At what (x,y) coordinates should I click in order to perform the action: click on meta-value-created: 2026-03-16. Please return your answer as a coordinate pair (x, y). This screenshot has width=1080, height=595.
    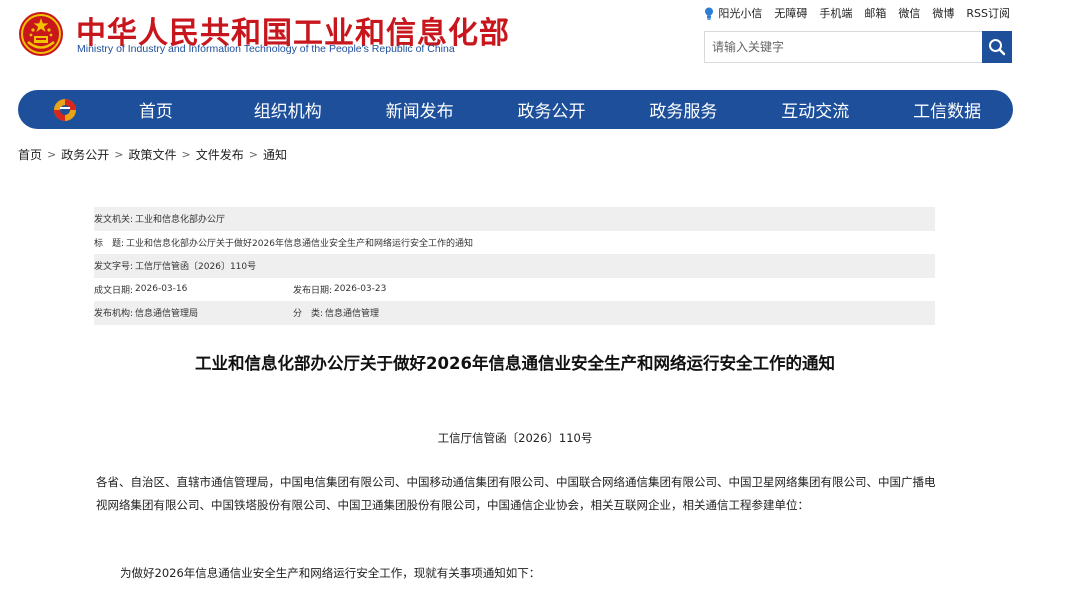
    Looking at the image, I should click on (161, 289).